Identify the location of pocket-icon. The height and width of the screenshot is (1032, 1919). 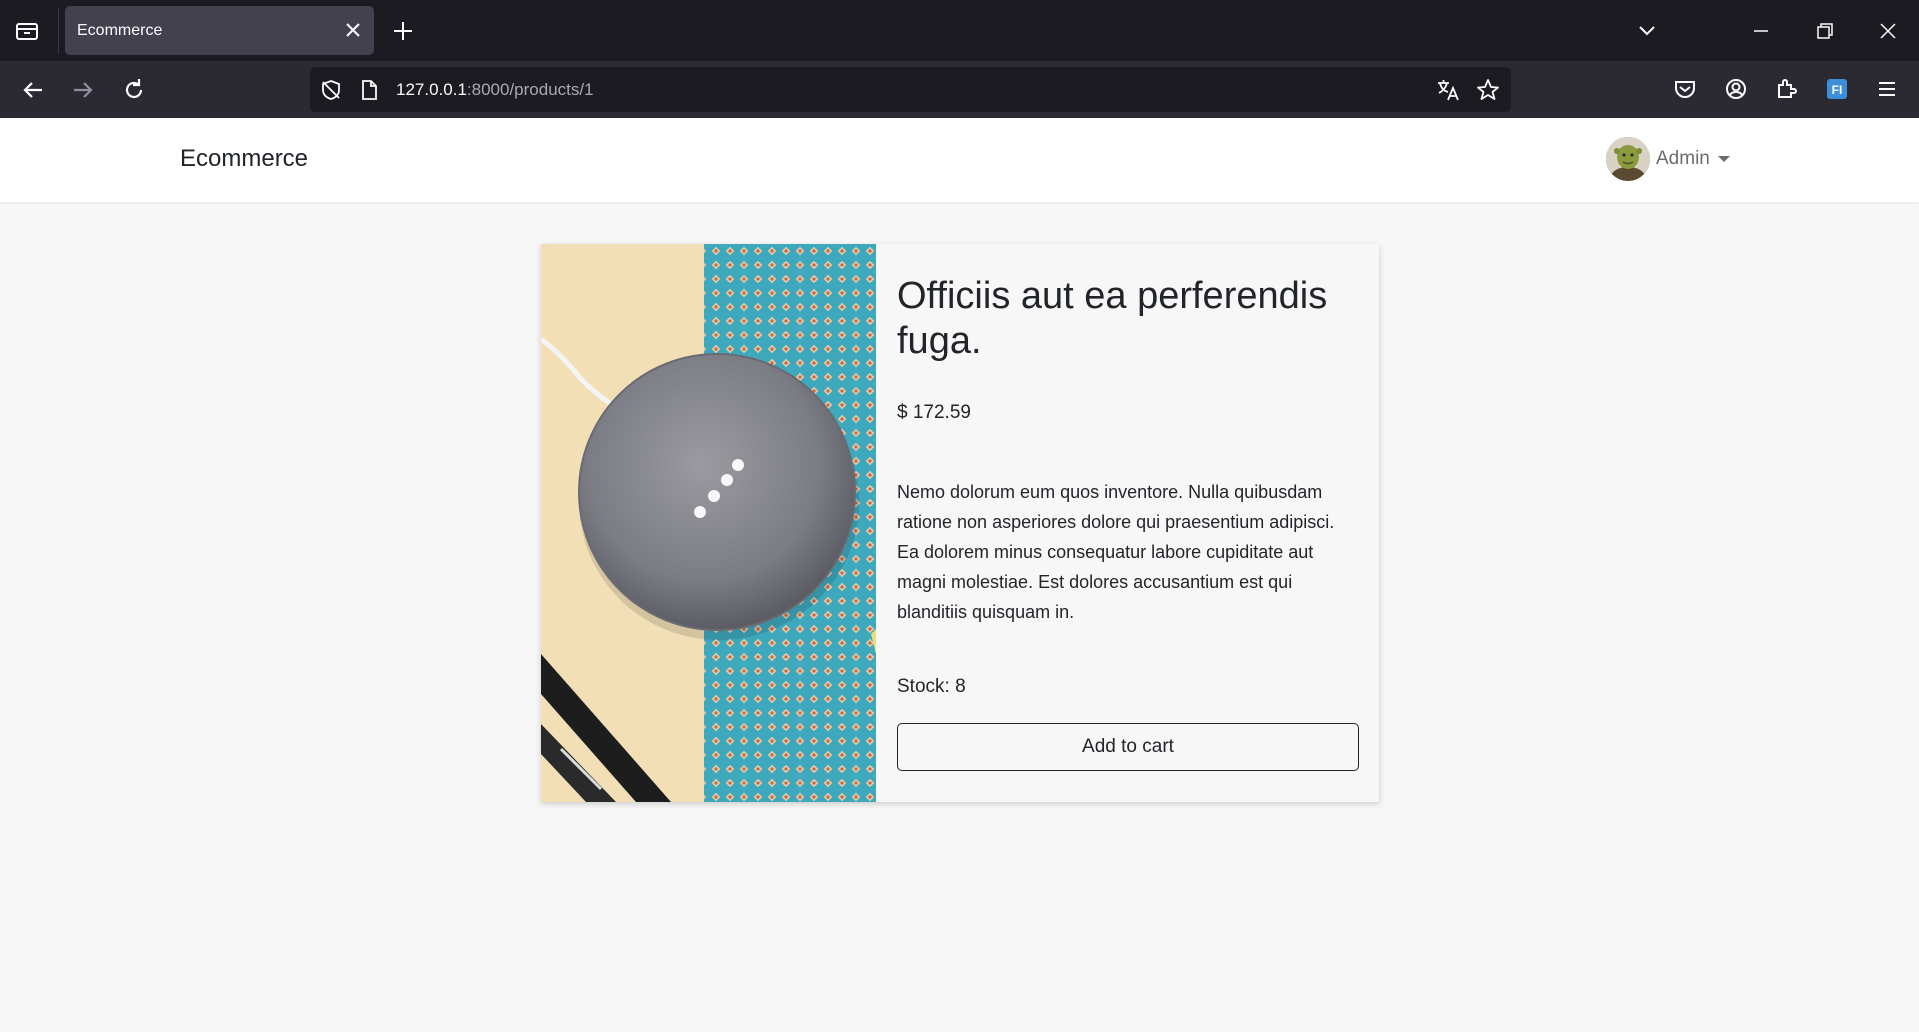
(1685, 89).